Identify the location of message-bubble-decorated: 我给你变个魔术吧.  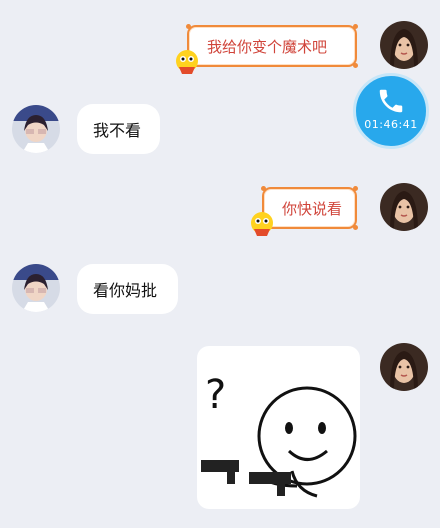
(272, 46).